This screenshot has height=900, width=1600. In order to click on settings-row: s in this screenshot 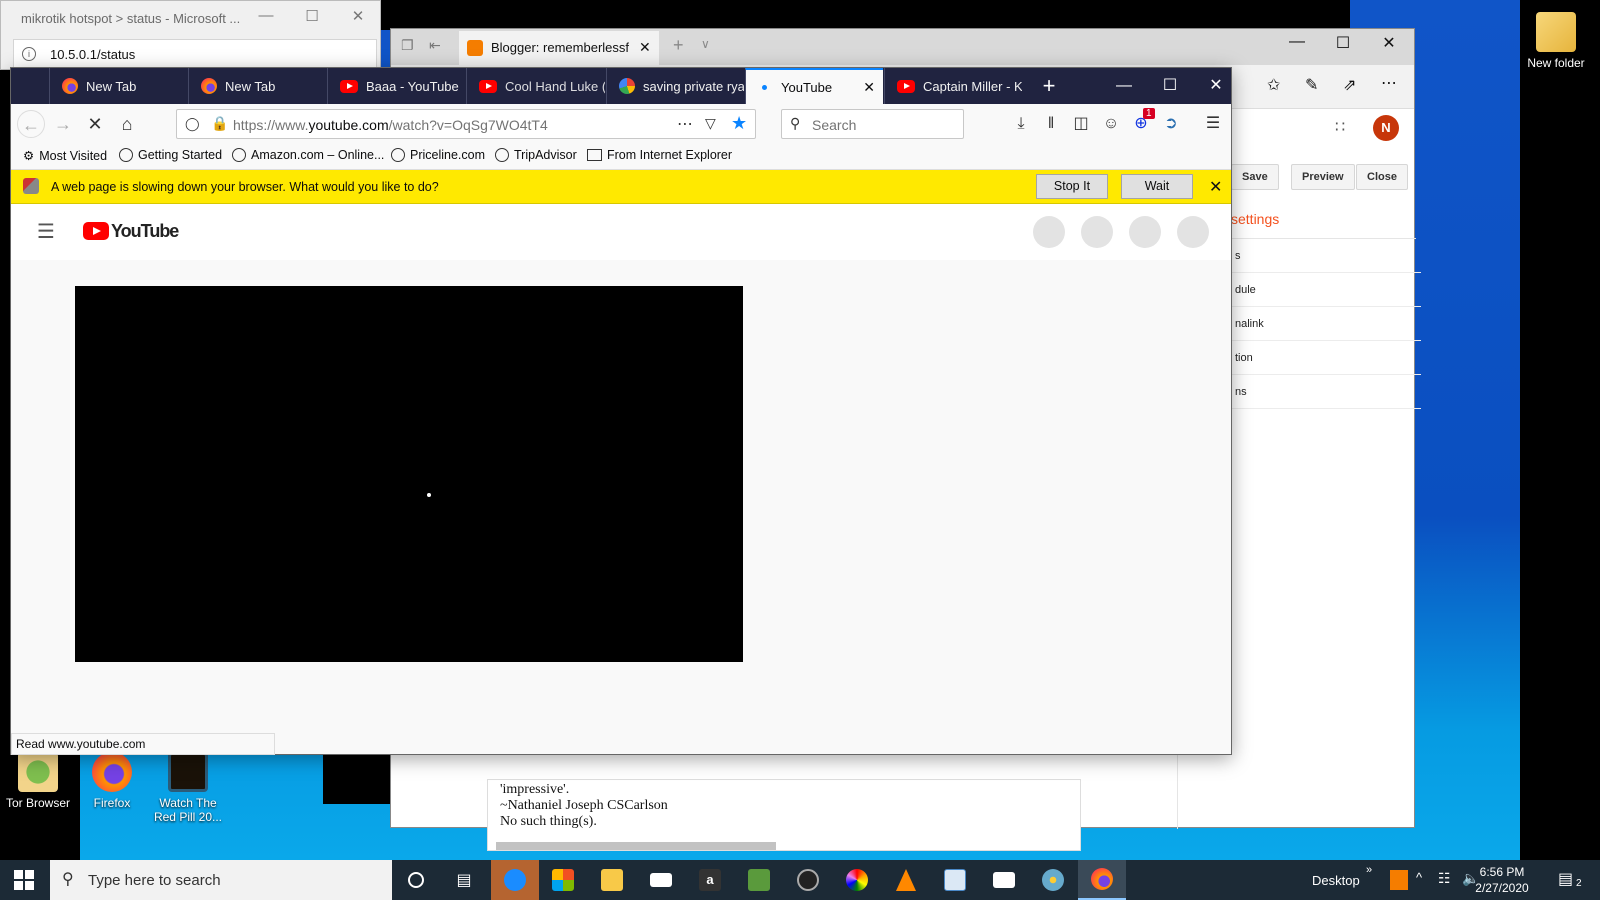, I will do `click(1326, 256)`.